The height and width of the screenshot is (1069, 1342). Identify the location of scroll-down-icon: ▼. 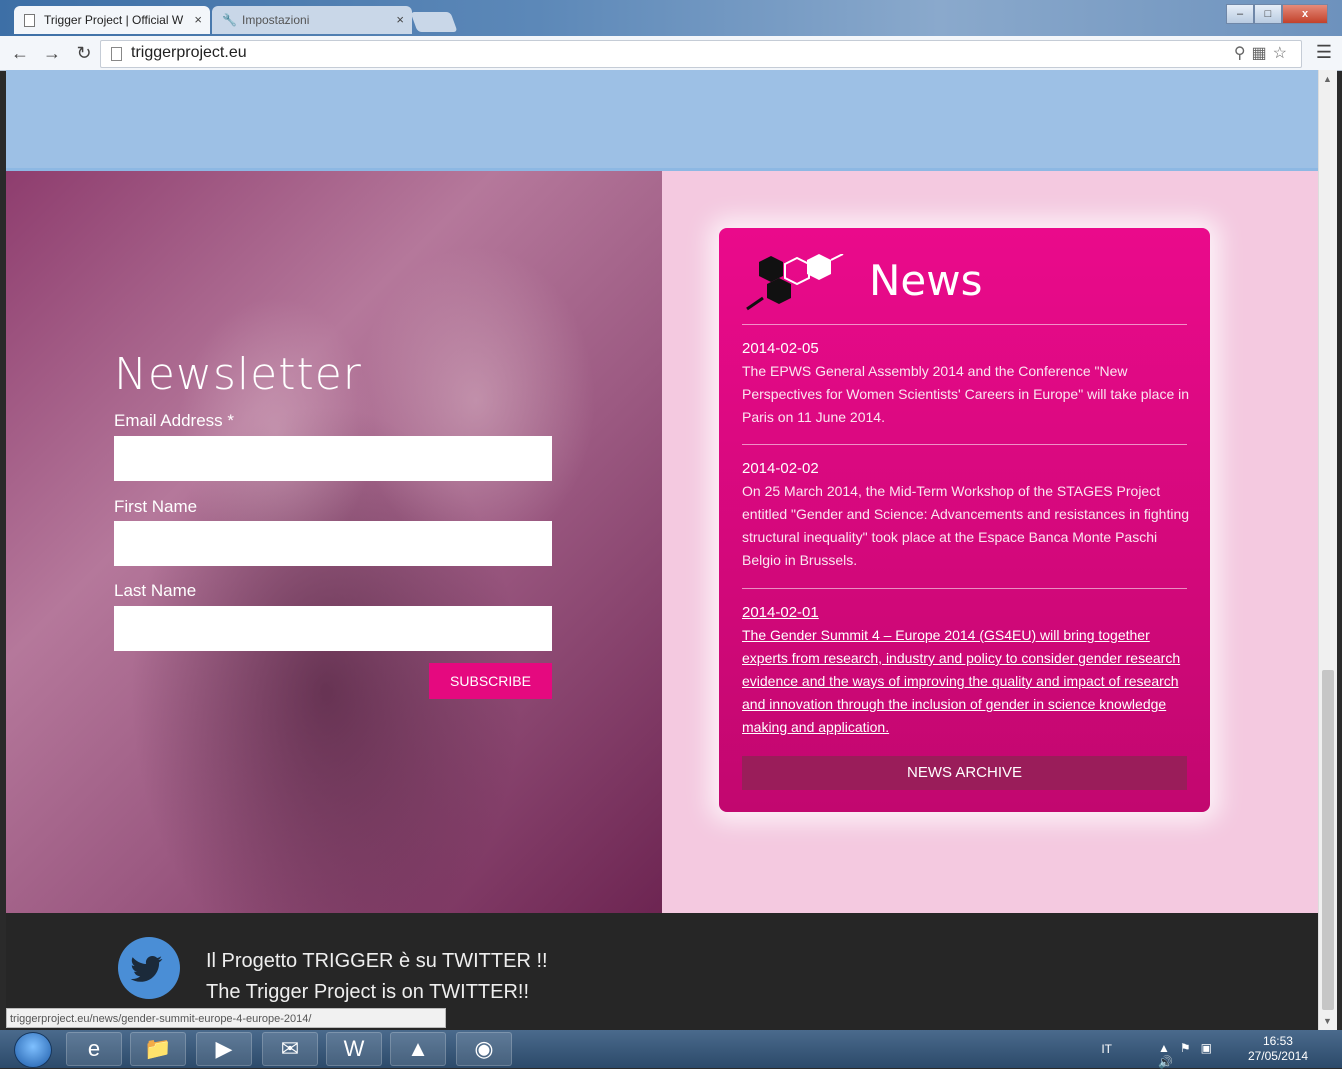
(1327, 1021).